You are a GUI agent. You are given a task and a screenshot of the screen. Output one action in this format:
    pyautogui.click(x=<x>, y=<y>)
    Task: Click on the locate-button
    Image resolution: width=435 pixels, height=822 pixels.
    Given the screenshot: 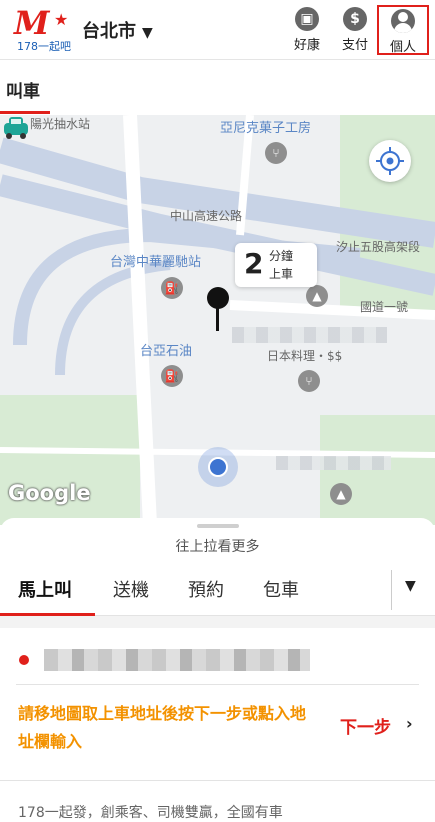 What is the action you would take?
    pyautogui.click(x=390, y=161)
    